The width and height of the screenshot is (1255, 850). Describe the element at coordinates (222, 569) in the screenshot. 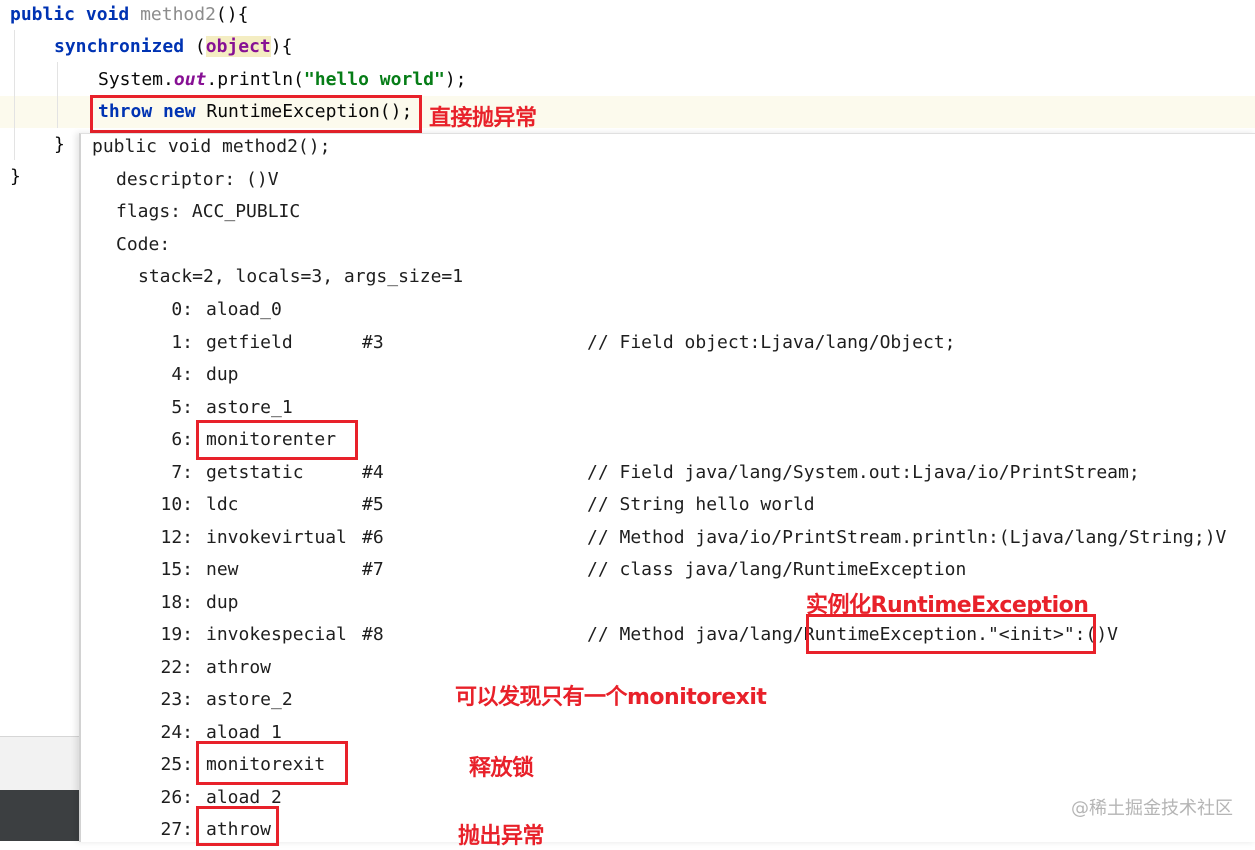

I see `instruction-opcode: new` at that location.